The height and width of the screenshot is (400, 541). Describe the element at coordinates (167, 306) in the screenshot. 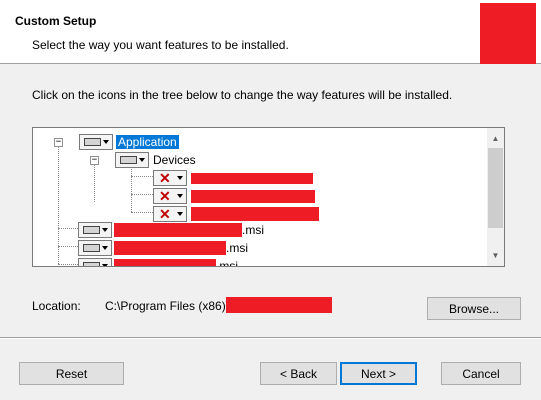

I see `location-path: C:\Program Files (x86)\` at that location.